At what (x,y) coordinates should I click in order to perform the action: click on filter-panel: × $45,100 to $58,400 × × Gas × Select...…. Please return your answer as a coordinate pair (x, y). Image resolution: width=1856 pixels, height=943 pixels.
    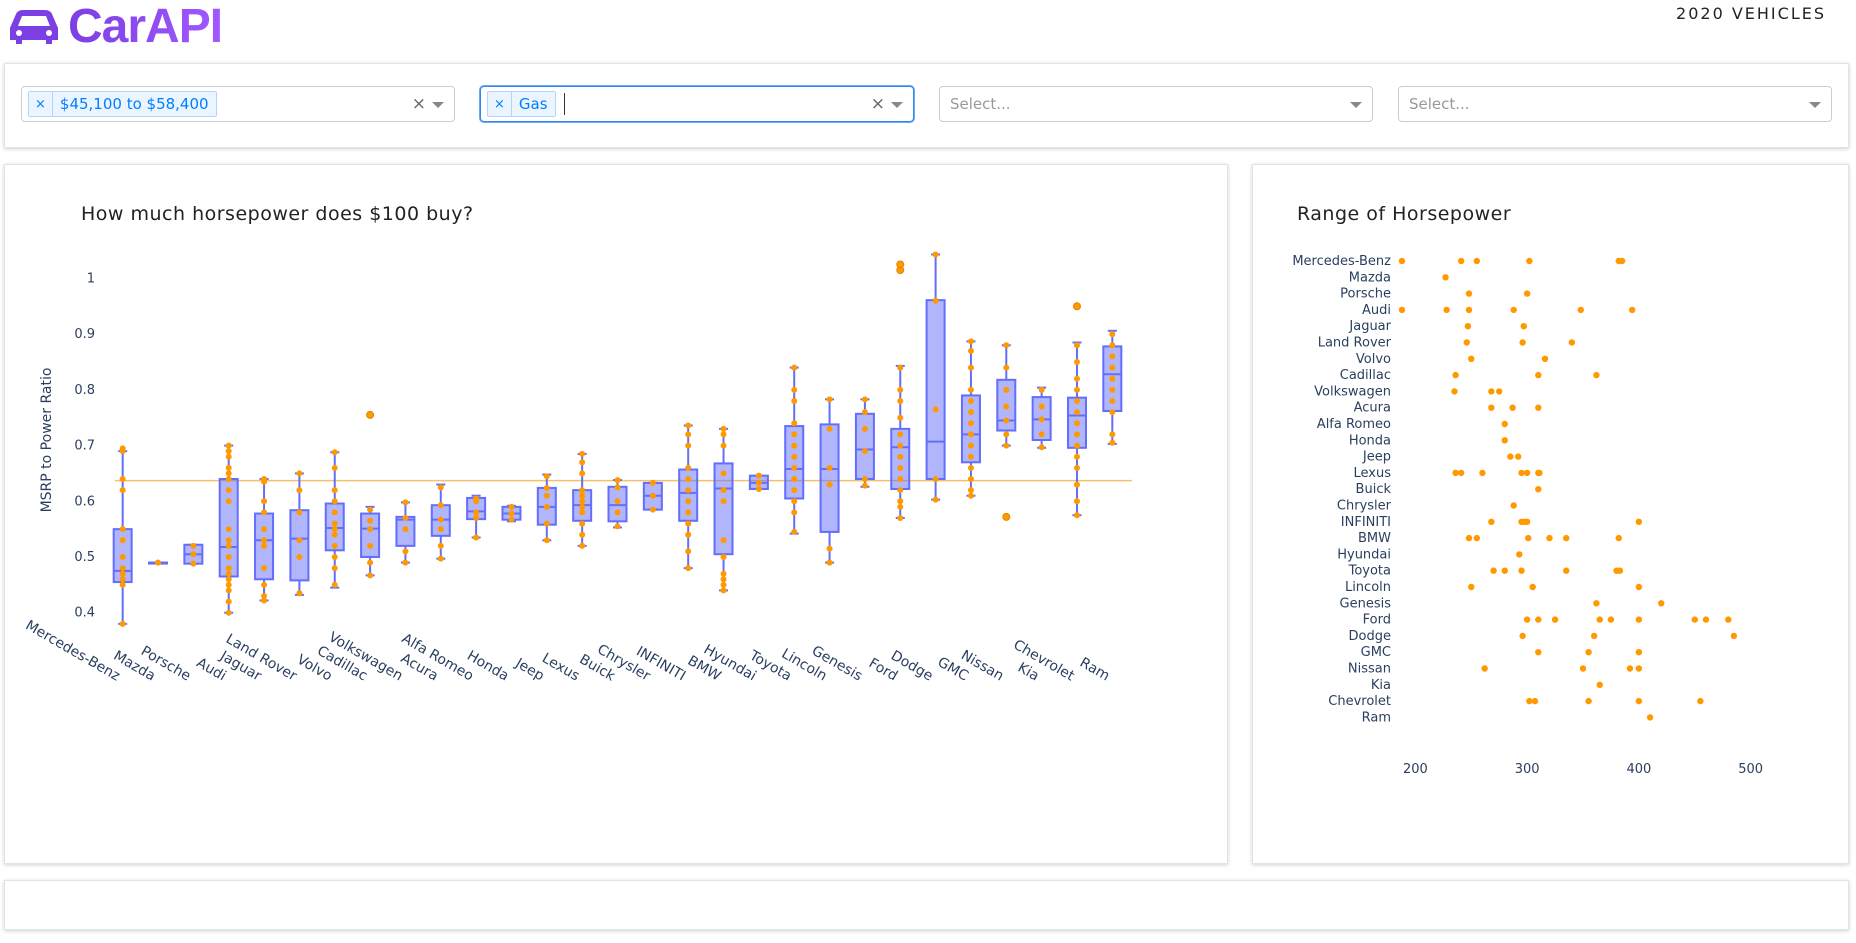
    Looking at the image, I should click on (926, 105).